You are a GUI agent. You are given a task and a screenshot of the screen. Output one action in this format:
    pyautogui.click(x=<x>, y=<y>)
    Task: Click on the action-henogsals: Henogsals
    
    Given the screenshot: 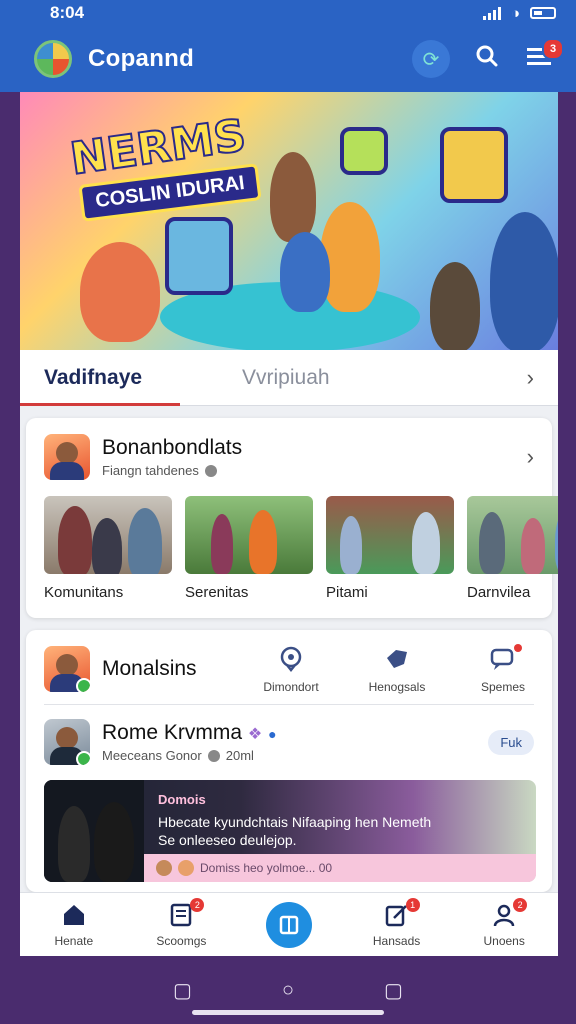 What is the action you would take?
    pyautogui.click(x=397, y=669)
    